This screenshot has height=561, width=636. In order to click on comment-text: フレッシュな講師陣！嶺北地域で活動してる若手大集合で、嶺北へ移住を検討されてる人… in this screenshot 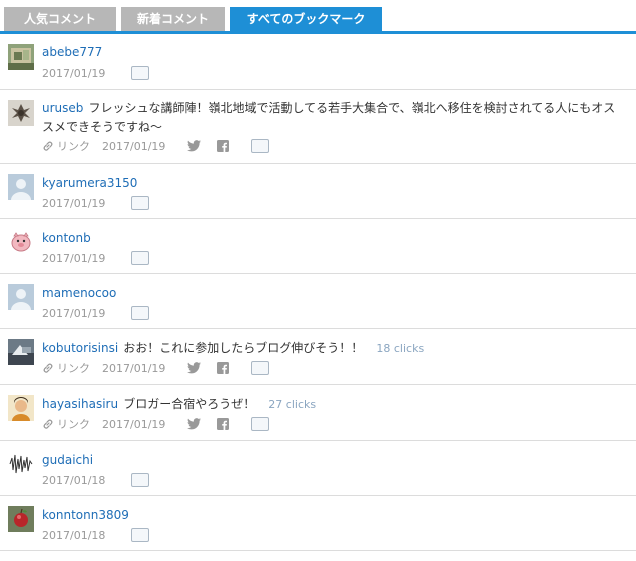, I will do `click(329, 117)`.